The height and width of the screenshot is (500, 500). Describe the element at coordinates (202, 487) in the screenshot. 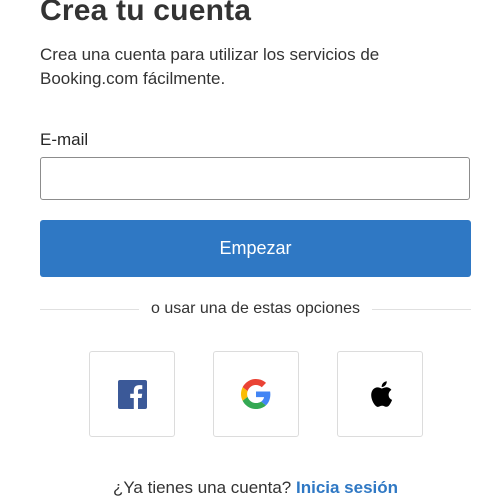

I see `signin-prompt-text: ¿Ya tienes una cuenta?` at that location.